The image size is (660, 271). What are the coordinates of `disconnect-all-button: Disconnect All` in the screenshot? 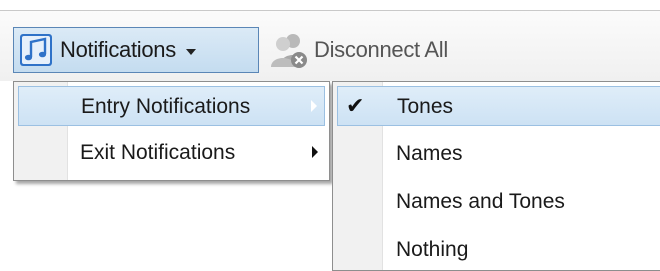 It's located at (357, 50).